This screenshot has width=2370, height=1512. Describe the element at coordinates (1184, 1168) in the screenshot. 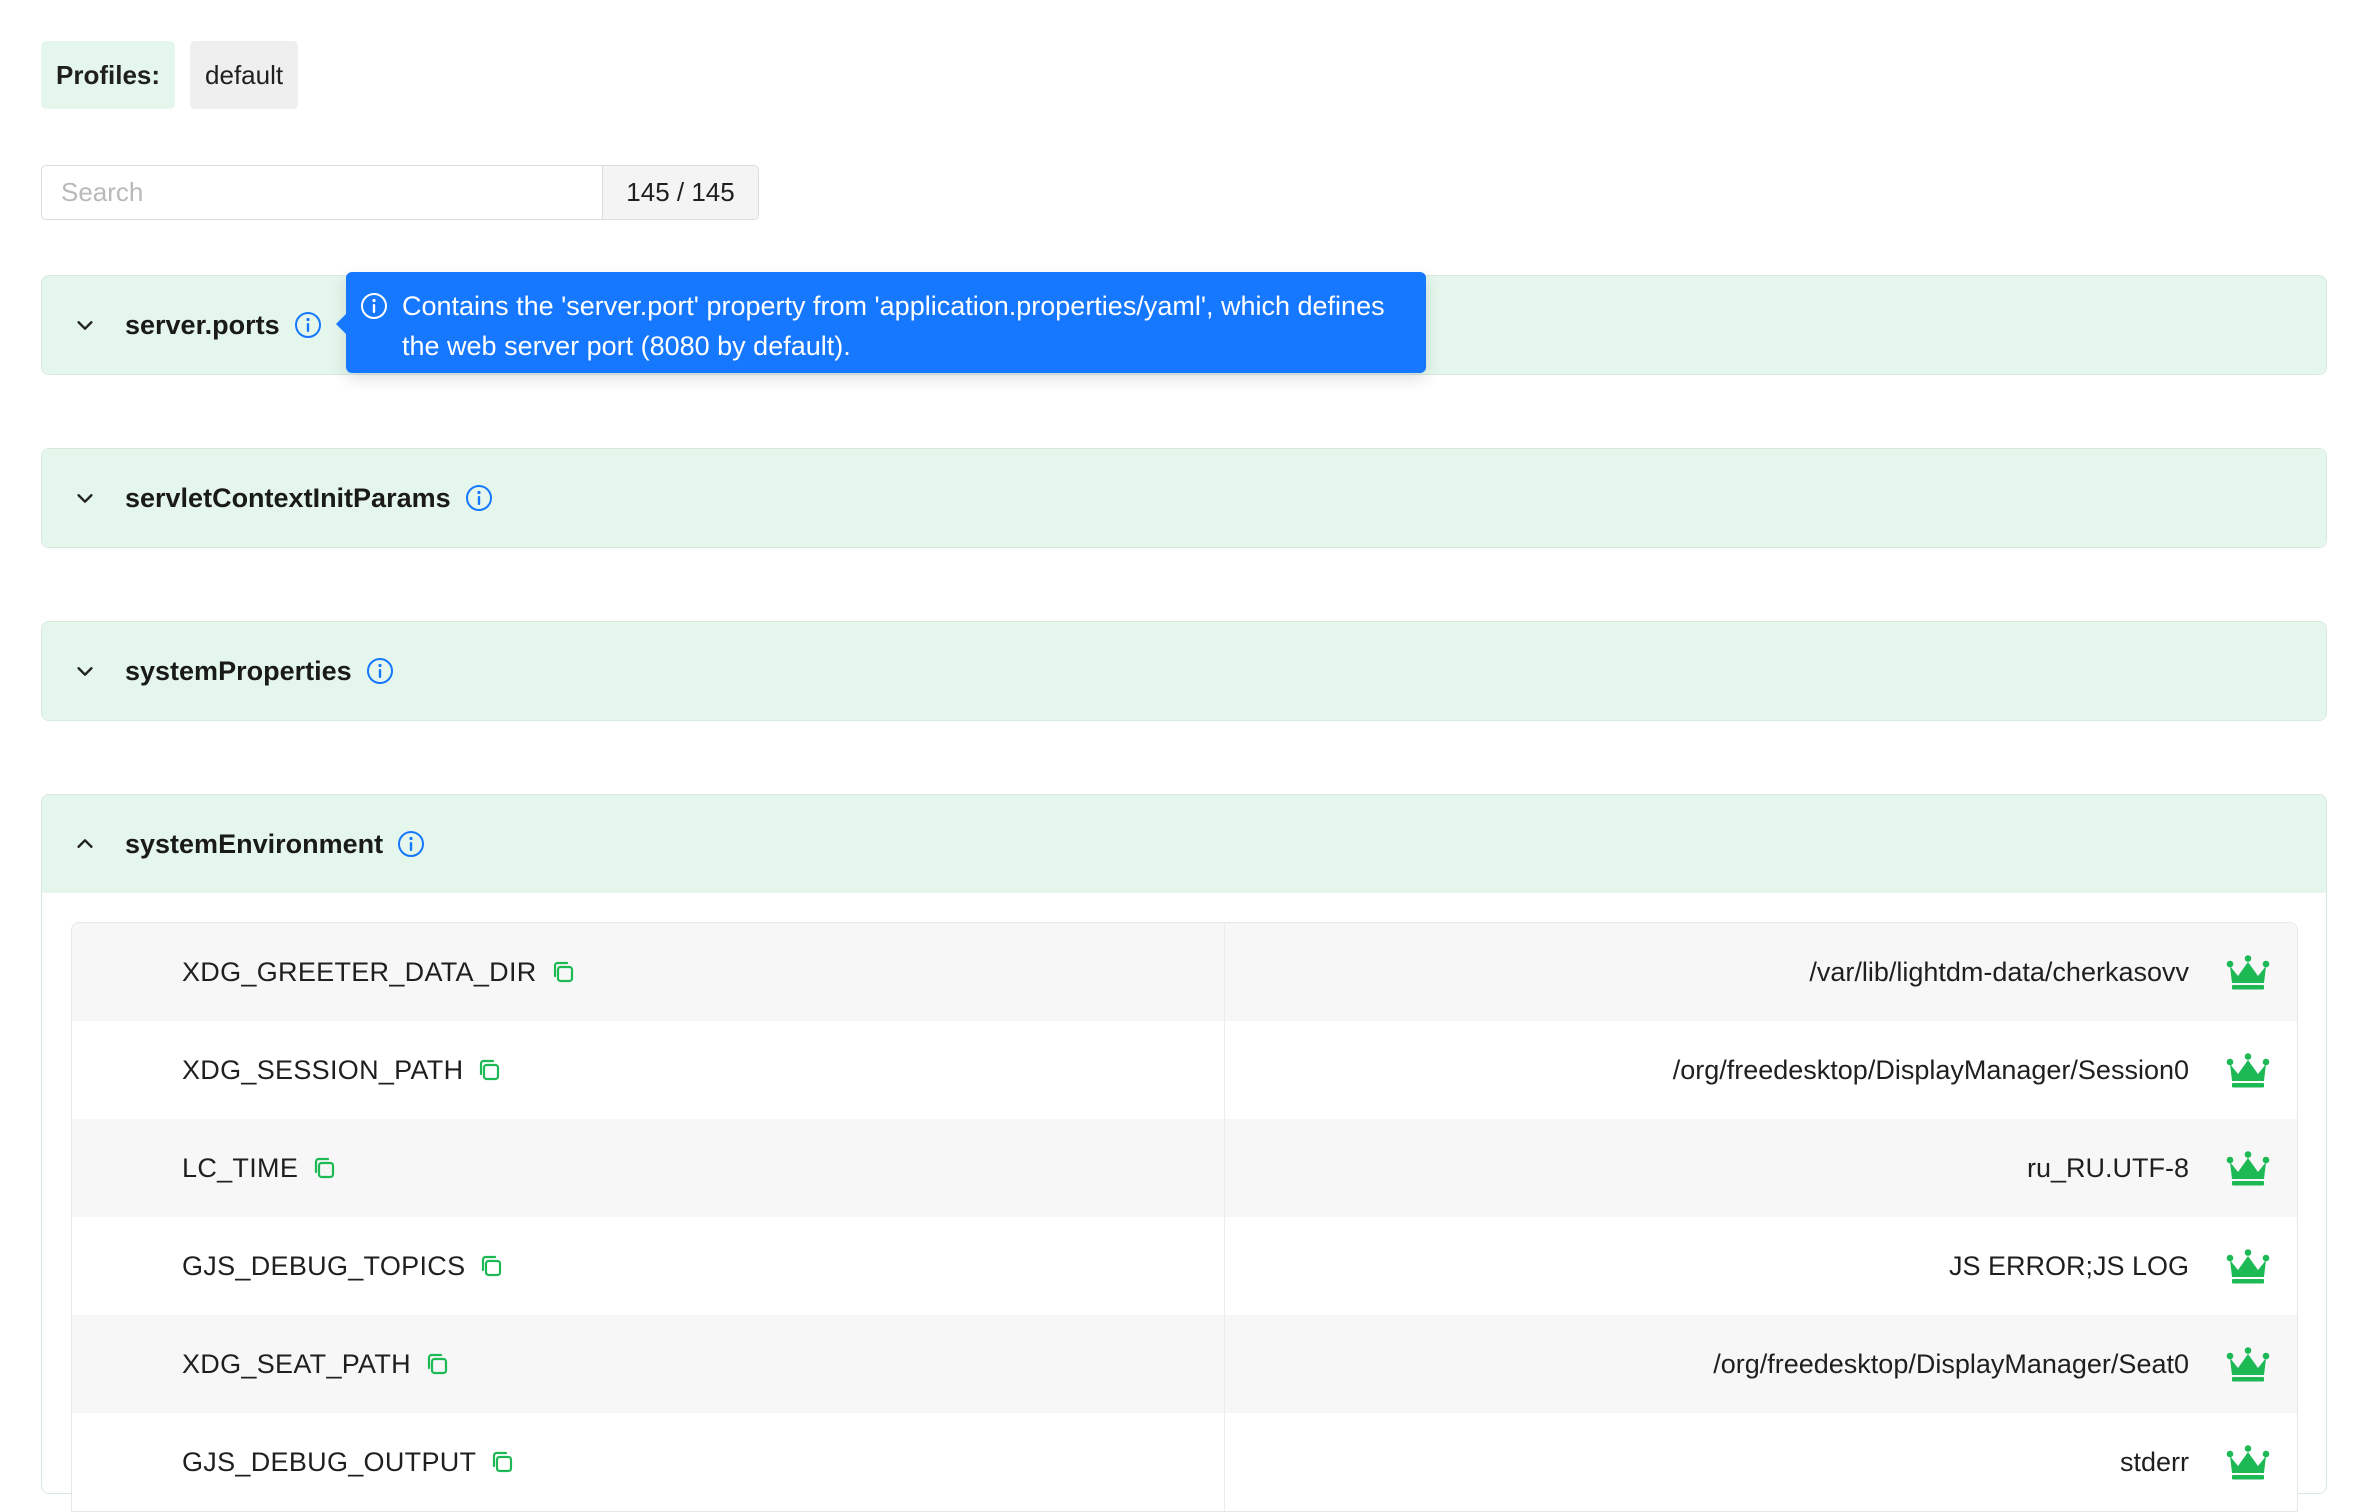

I see `table-row: LC_TIME ru_RU.UTF-8` at that location.